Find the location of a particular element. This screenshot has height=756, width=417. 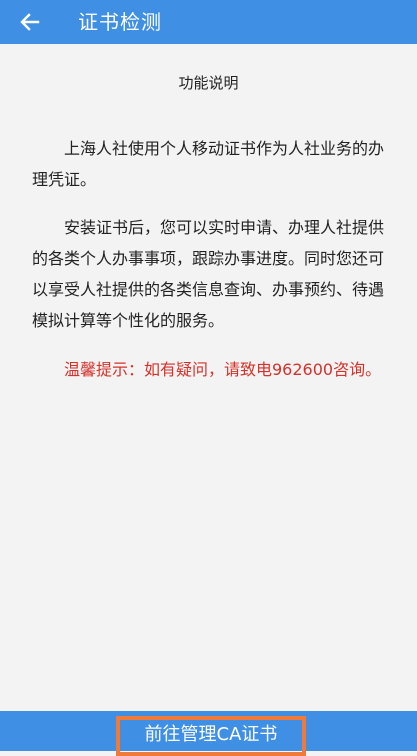

page-title: 证书检测 is located at coordinates (120, 22).